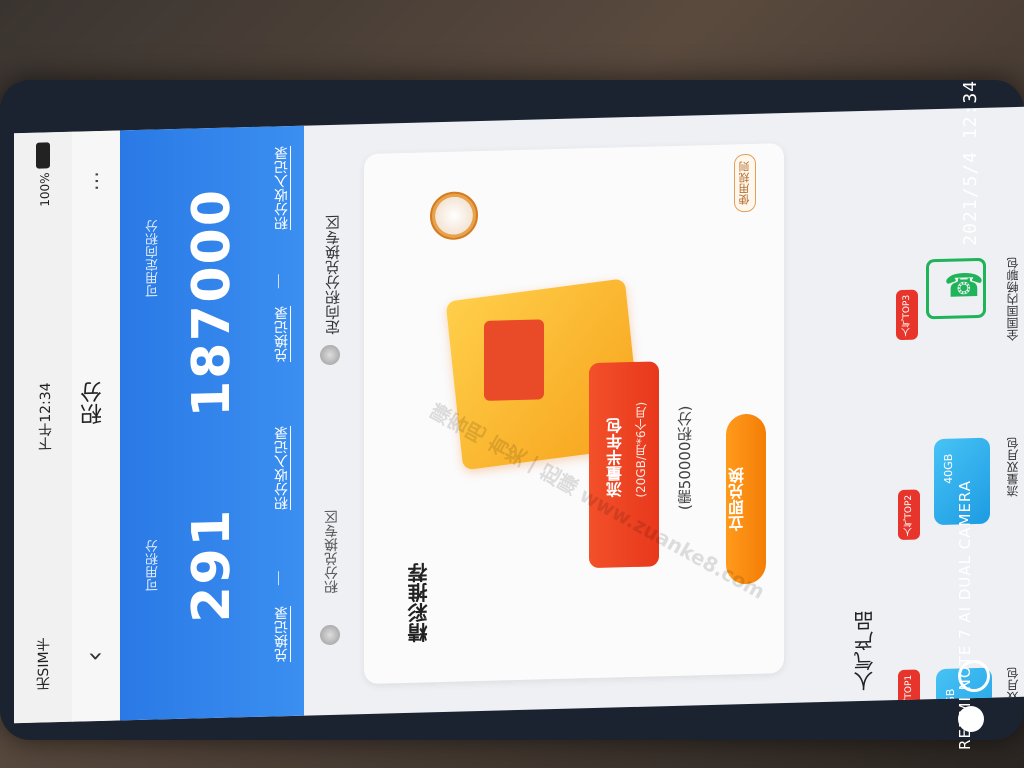 This screenshot has width=1024, height=768. I want to click on points-zone-label: 积分兑换专区, so click(332, 552).